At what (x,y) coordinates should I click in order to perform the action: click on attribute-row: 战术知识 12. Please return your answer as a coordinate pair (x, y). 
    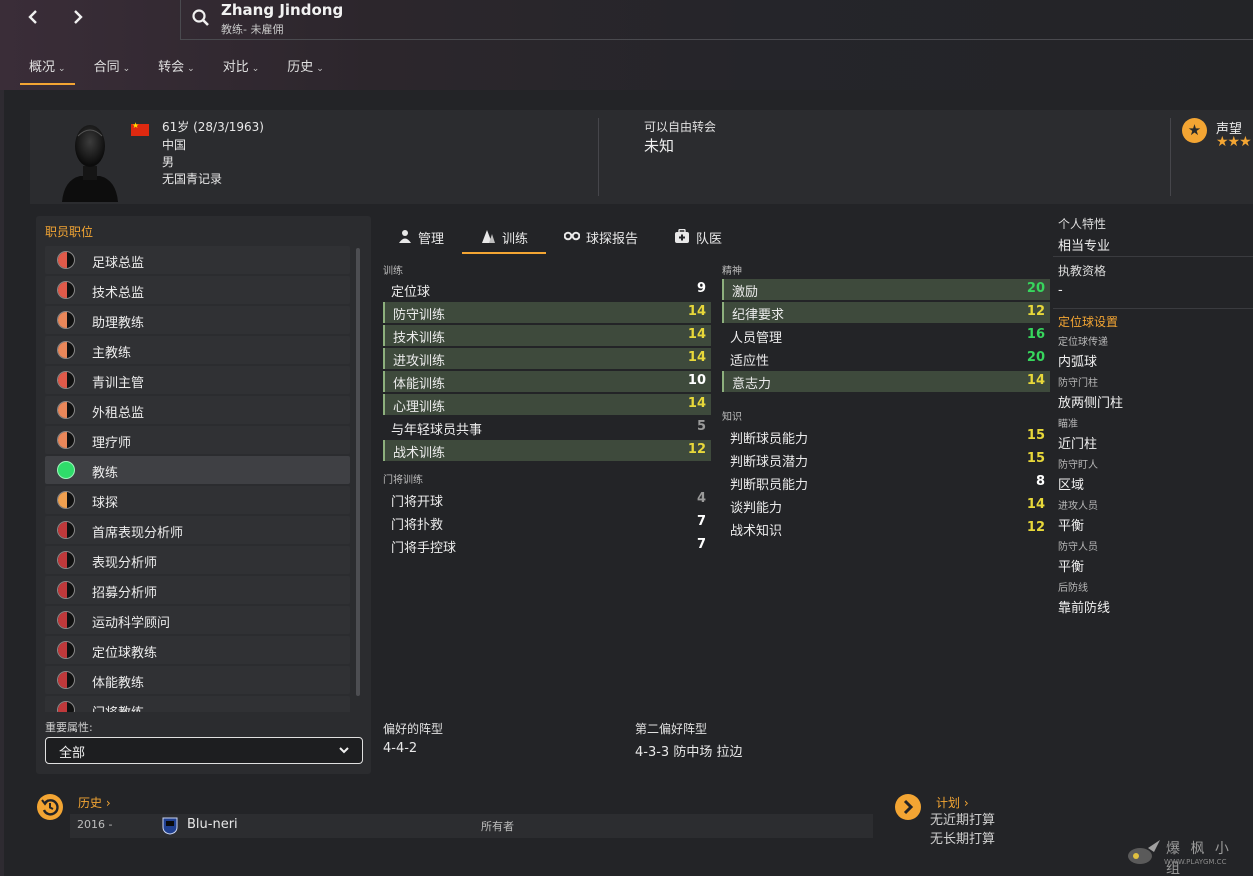
    Looking at the image, I should click on (886, 528).